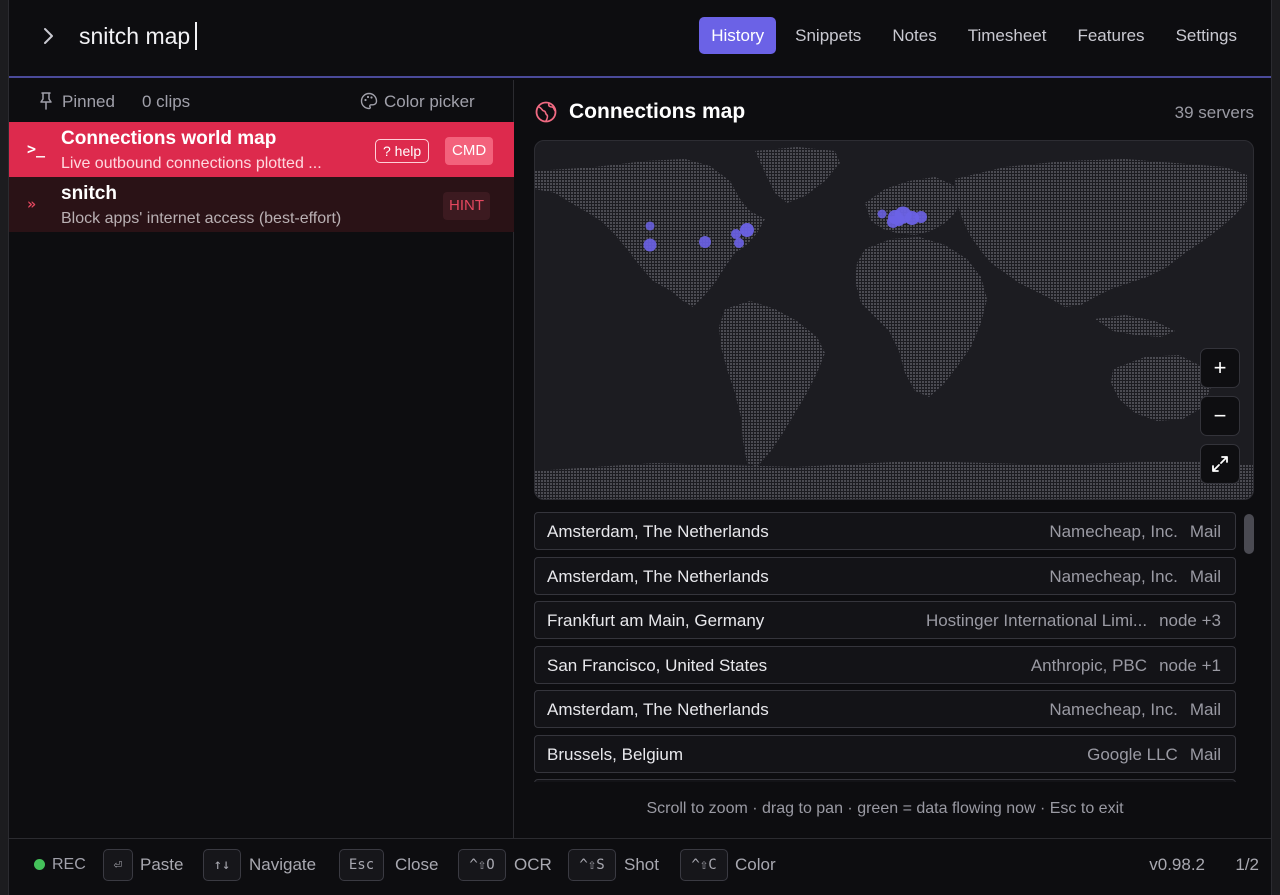 The width and height of the screenshot is (1280, 895). What do you see at coordinates (1220, 416) in the screenshot?
I see `zoom-out-button: −` at bounding box center [1220, 416].